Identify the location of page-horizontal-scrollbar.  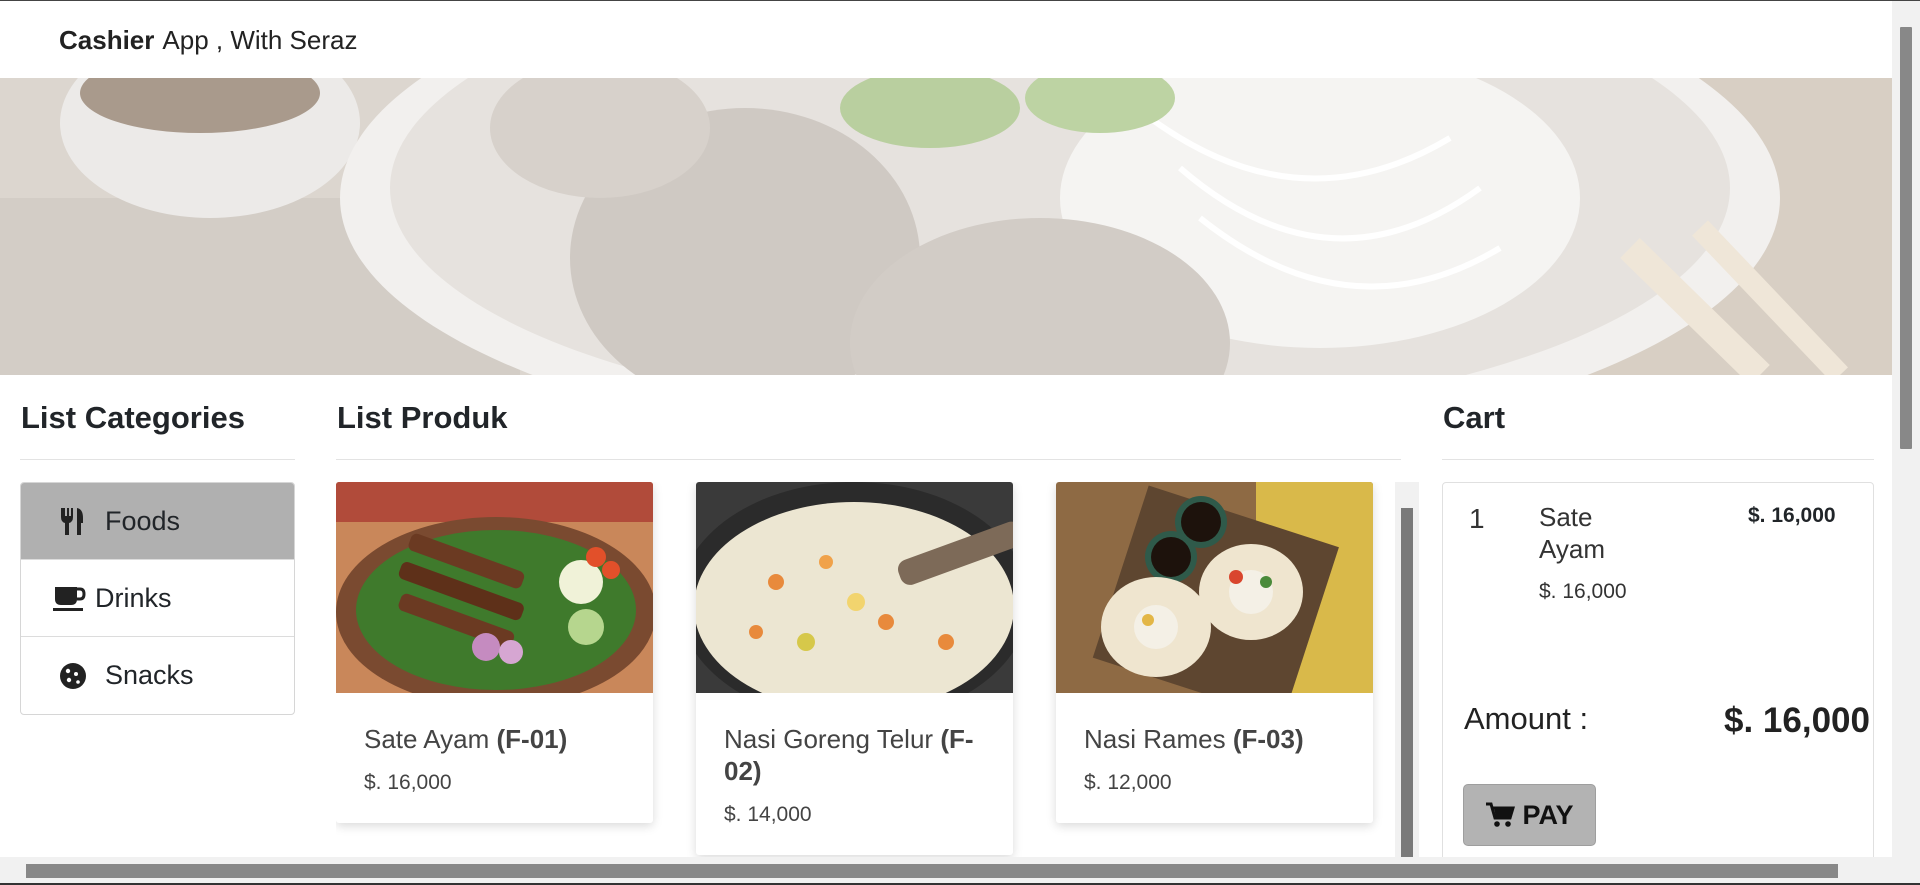
(946, 871).